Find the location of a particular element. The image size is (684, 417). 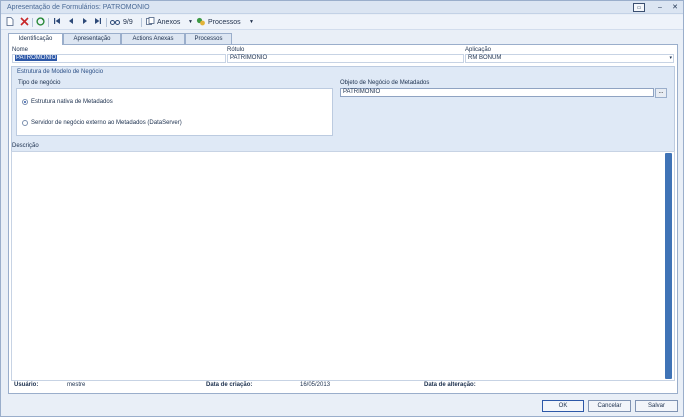

description-scrollbar is located at coordinates (668, 266).